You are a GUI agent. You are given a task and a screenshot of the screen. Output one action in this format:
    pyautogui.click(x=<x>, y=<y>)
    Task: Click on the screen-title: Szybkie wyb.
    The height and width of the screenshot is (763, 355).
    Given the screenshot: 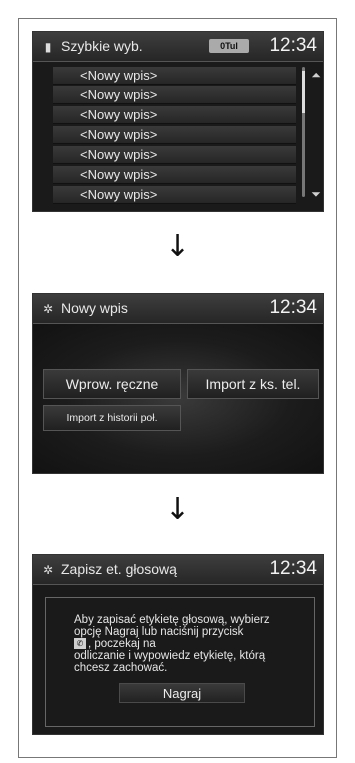 What is the action you would take?
    pyautogui.click(x=102, y=46)
    